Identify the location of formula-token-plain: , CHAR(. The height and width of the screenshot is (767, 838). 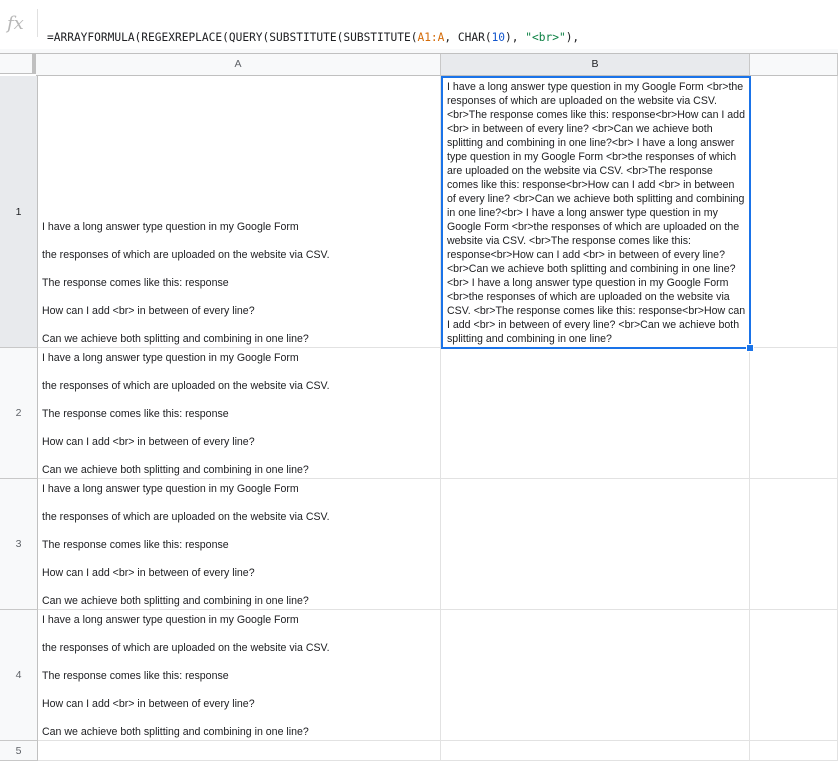
(468, 37).